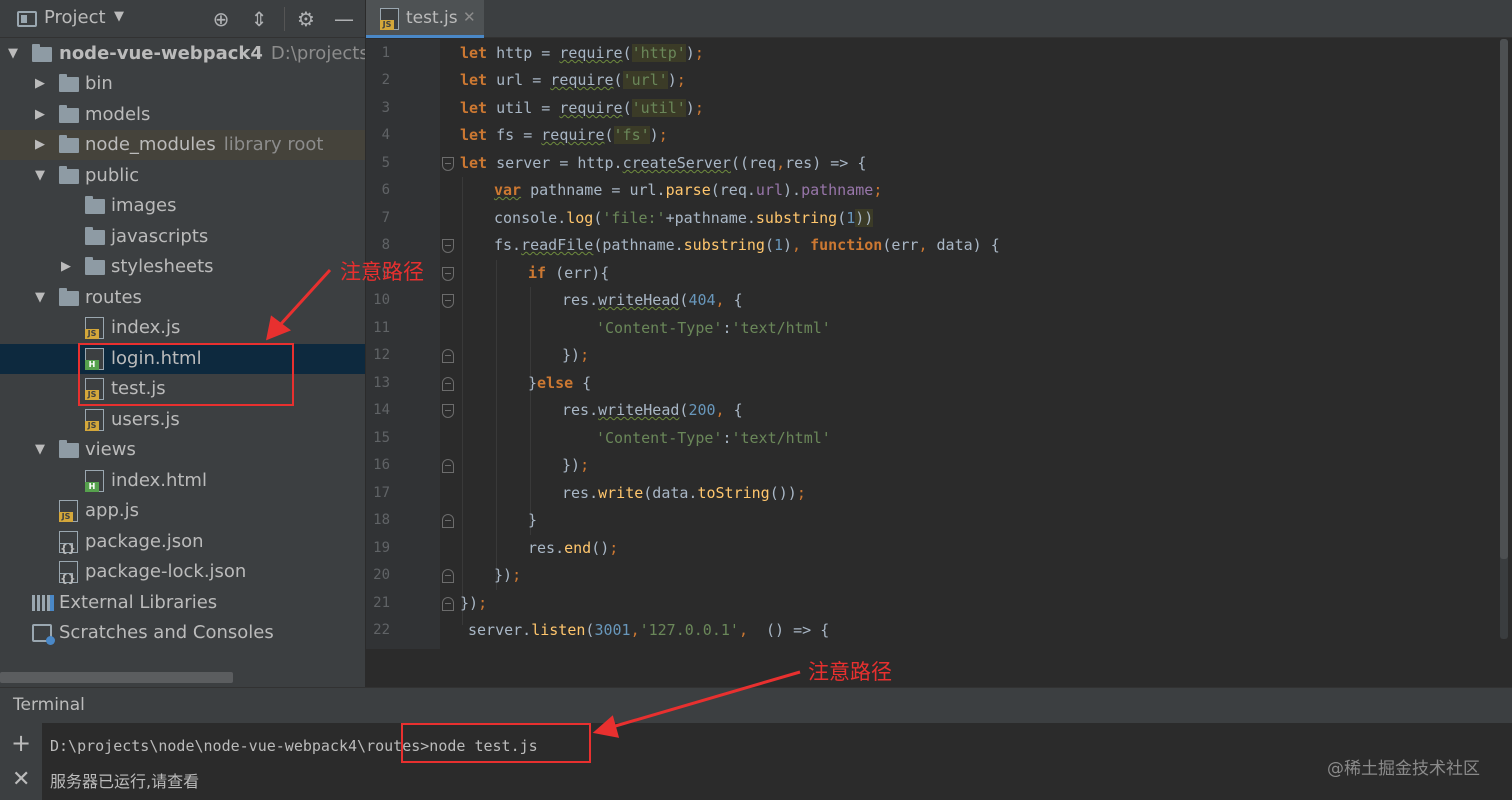 The image size is (1512, 800). I want to click on tree-item-stylesheets: ▶ stylesheets, so click(182, 267).